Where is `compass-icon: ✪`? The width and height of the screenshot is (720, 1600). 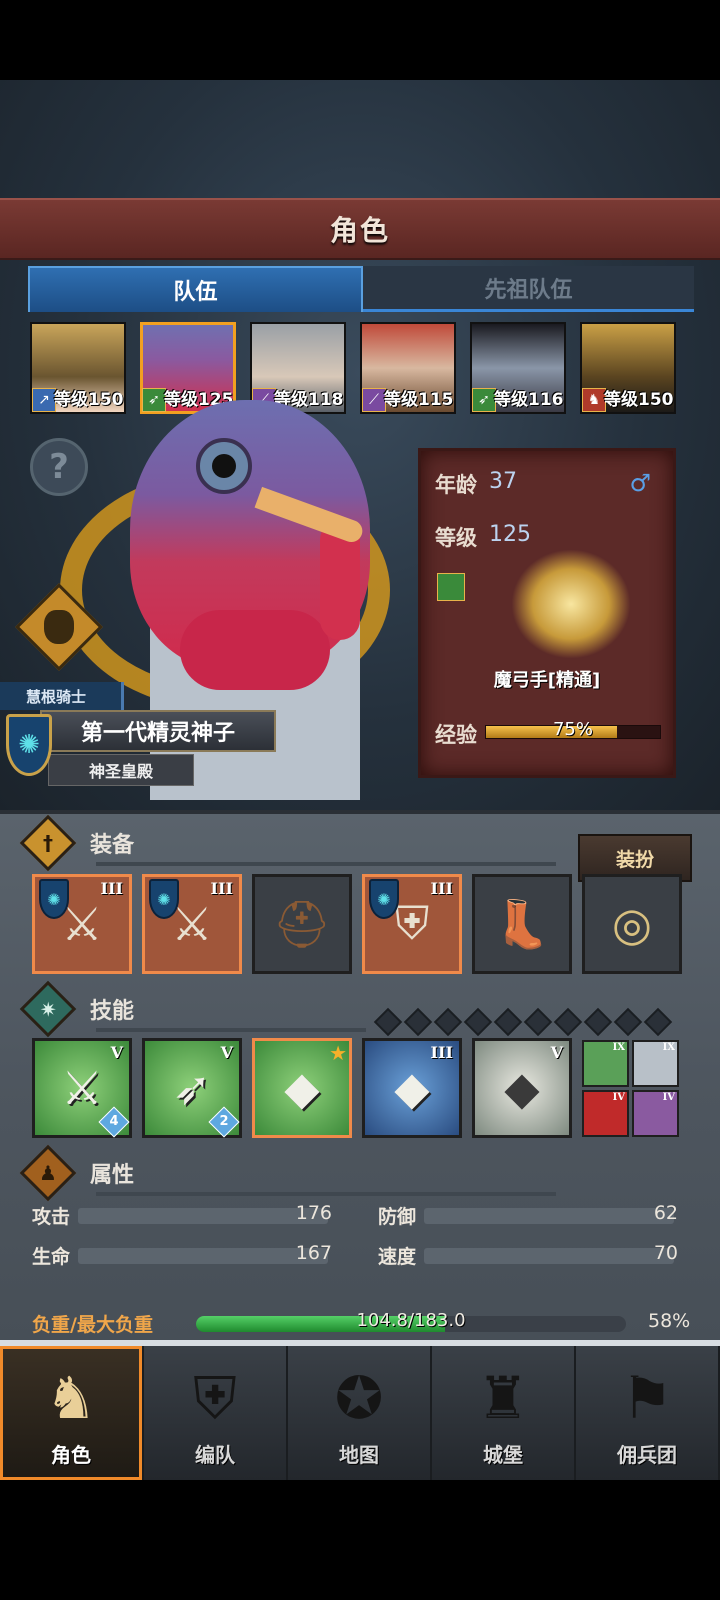 compass-icon: ✪ is located at coordinates (359, 1398).